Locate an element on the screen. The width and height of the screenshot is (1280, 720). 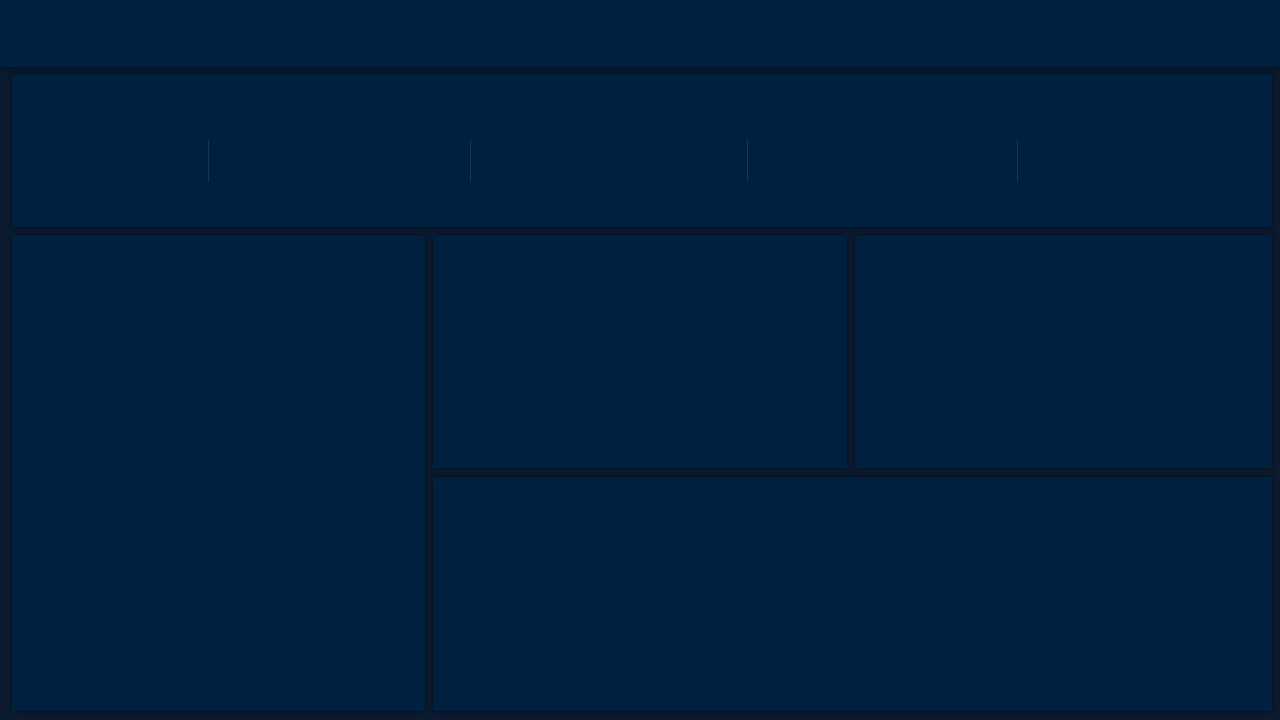
top-header-bar is located at coordinates (640, 33).